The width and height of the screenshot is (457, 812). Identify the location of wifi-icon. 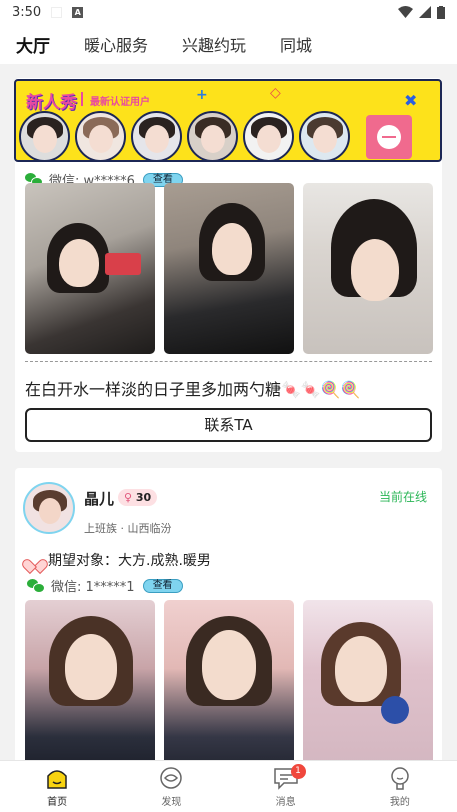
(405, 12).